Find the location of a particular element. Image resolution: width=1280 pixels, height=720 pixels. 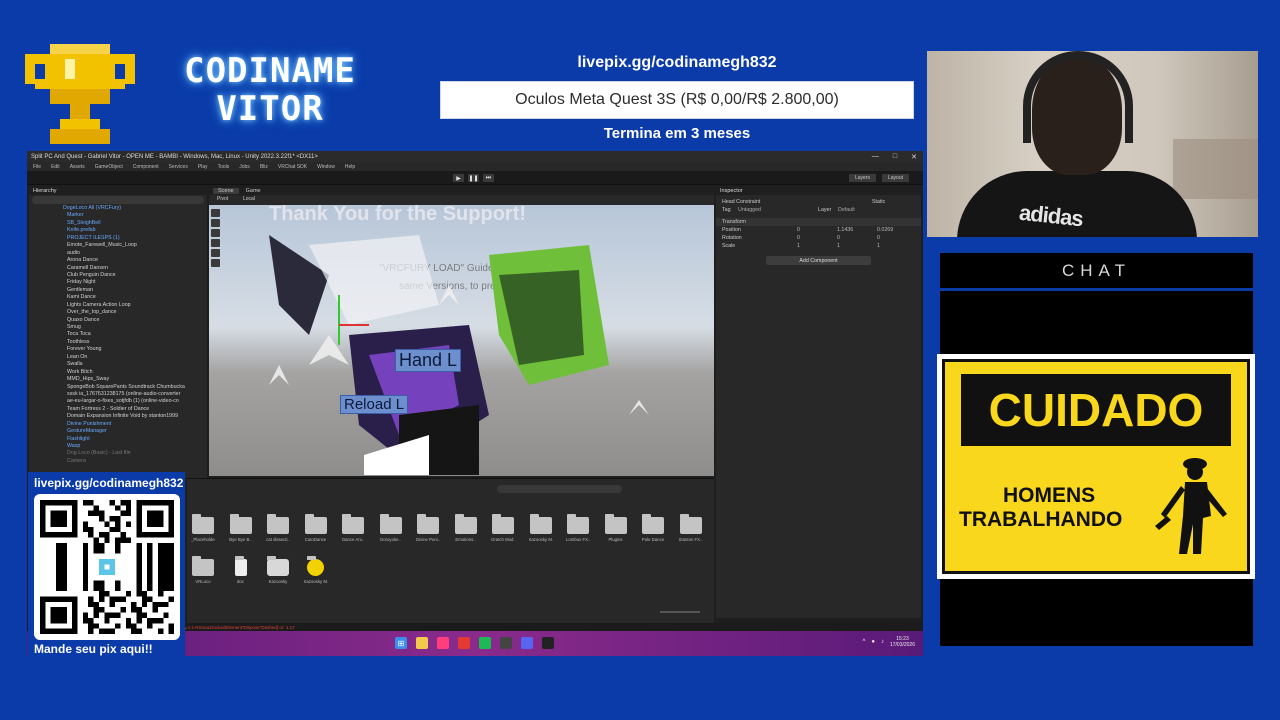

menu-vrchat-sdk: VRChat SDK is located at coordinates (292, 167).